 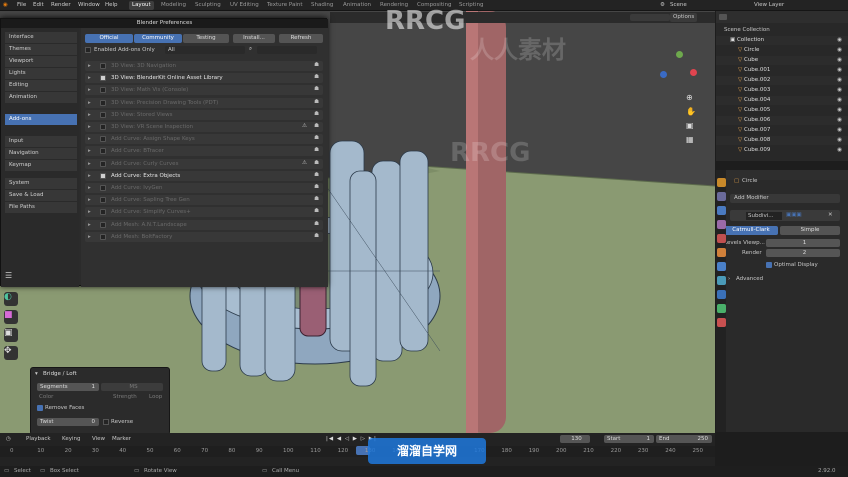 What do you see at coordinates (204, 200) in the screenshot?
I see `addon-row: ▸ Add Curve: Sapling Tree Gen ☗` at bounding box center [204, 200].